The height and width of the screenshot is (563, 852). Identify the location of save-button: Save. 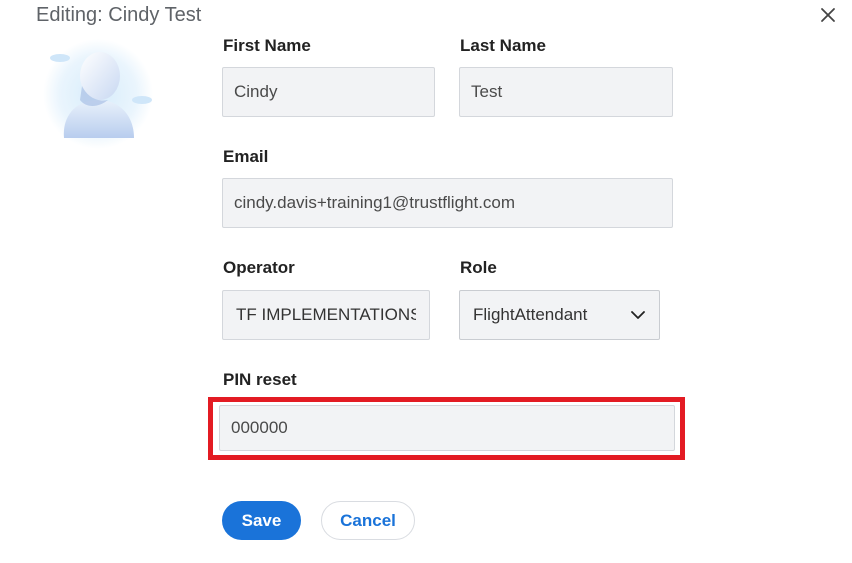
(261, 520).